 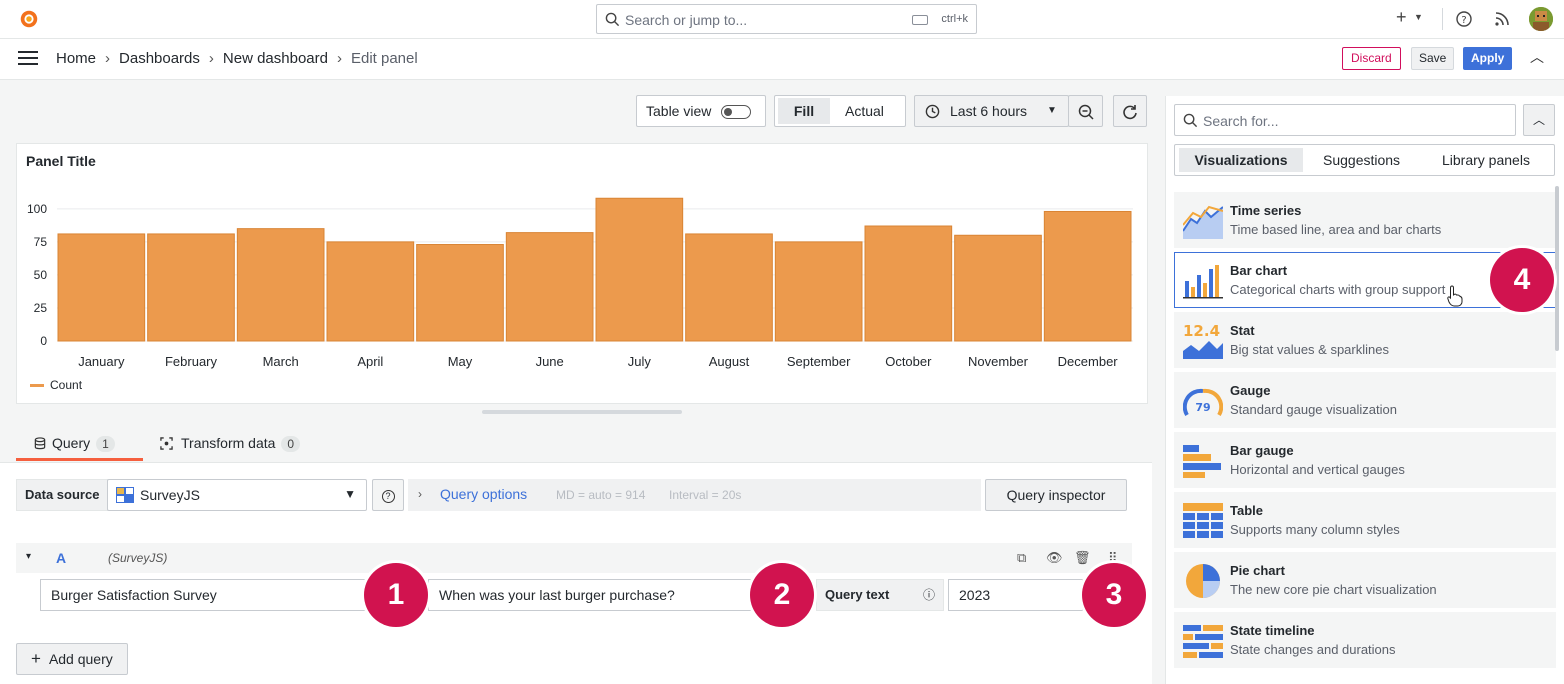 What do you see at coordinates (549, 287) in the screenshot?
I see `bar-june` at bounding box center [549, 287].